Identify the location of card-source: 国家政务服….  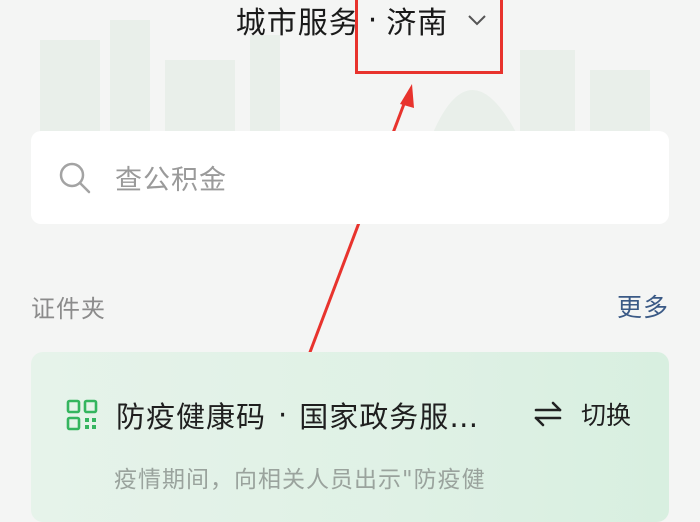
(389, 417).